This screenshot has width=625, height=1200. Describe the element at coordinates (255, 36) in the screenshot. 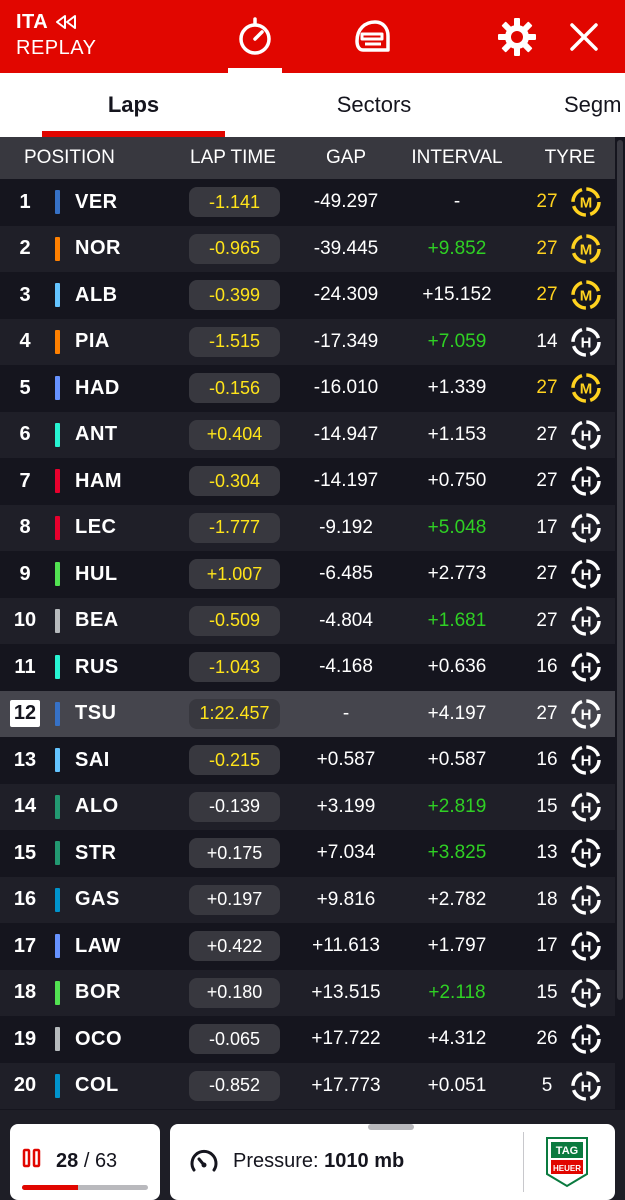

I see `timing-tab-button` at that location.